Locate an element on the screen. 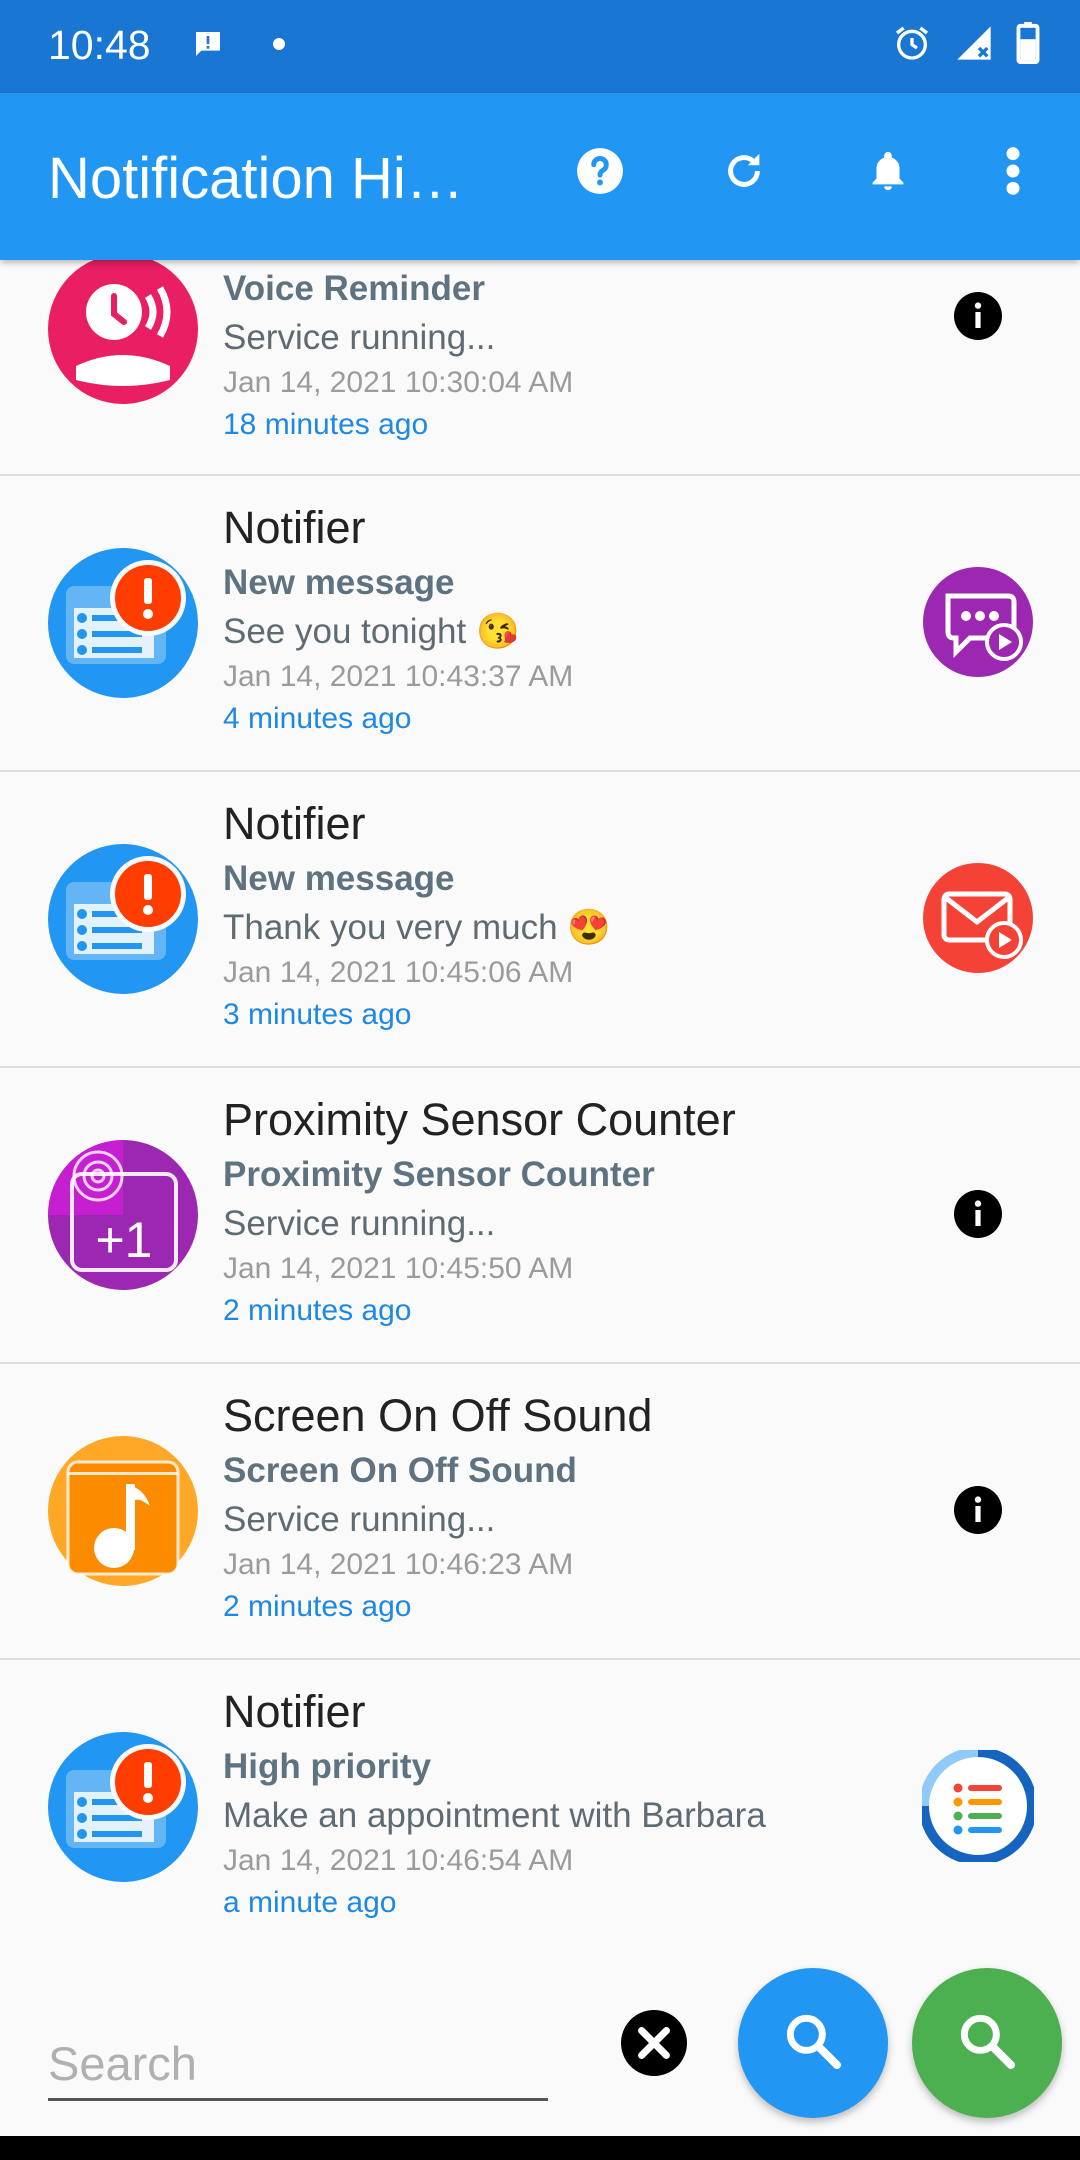  help-icon is located at coordinates (600, 173).